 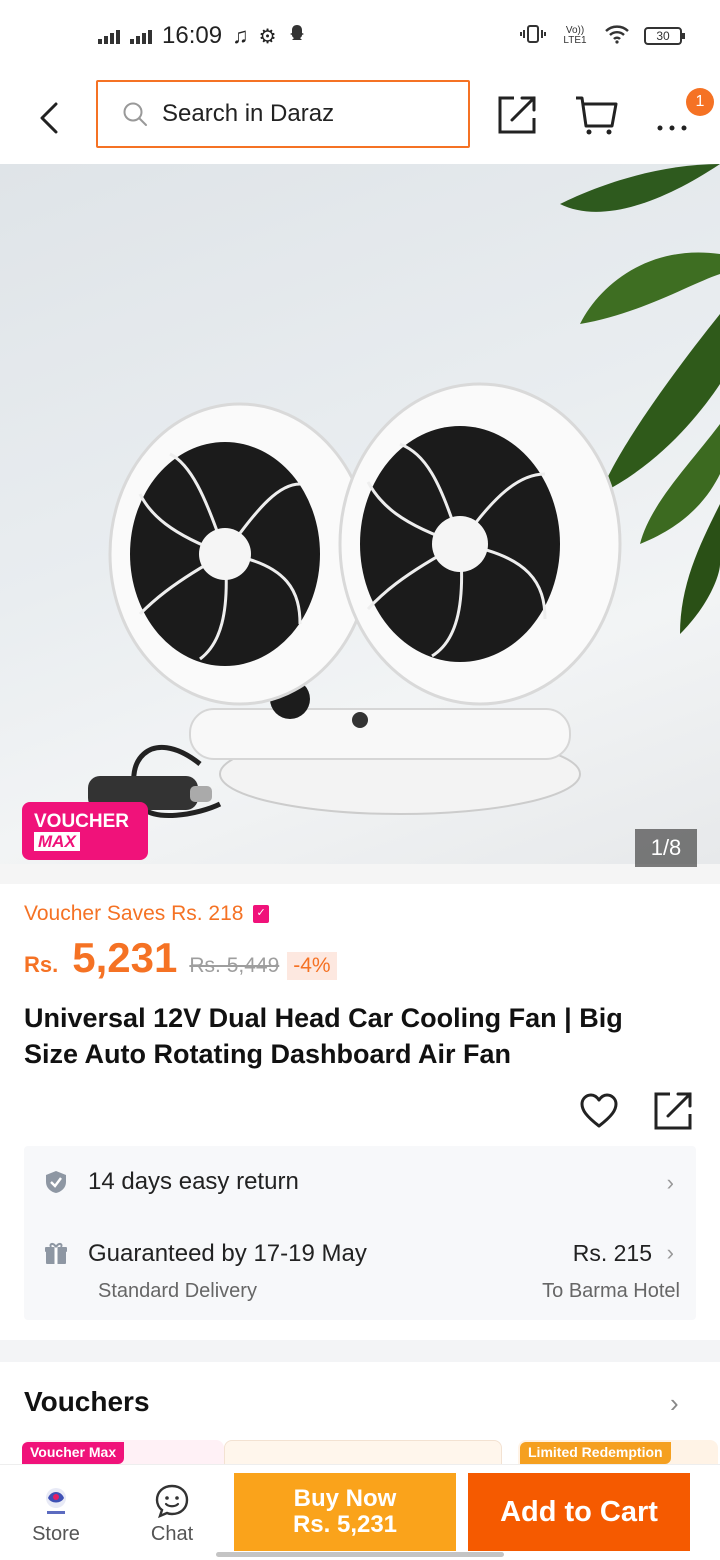 What do you see at coordinates (87, 1401) in the screenshot?
I see `vouchers-heading: Vouchers` at bounding box center [87, 1401].